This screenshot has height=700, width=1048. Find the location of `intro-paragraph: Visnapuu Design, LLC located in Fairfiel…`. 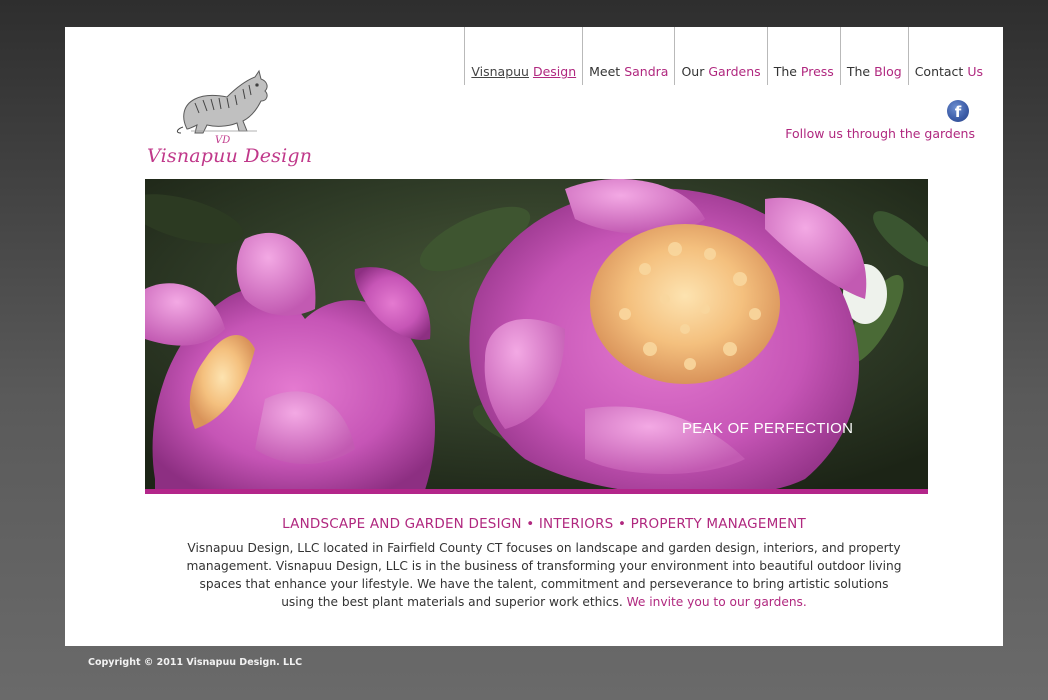

intro-paragraph: Visnapuu Design, LLC located in Fairfiel… is located at coordinates (544, 575).